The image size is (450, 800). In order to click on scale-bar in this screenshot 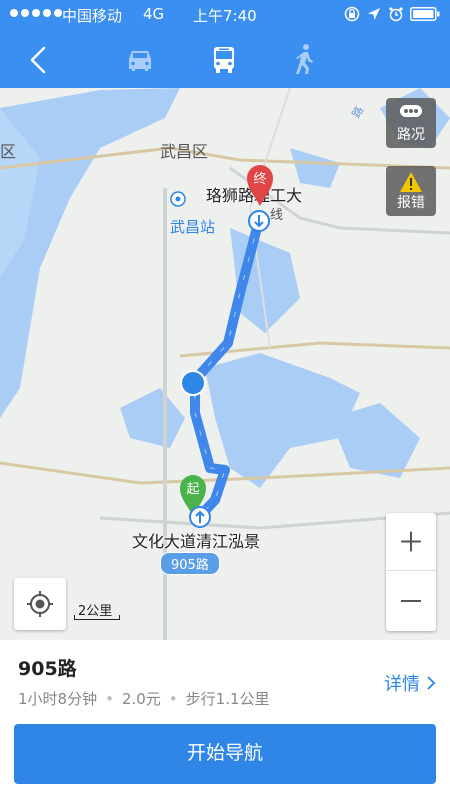, I will do `click(97, 617)`.